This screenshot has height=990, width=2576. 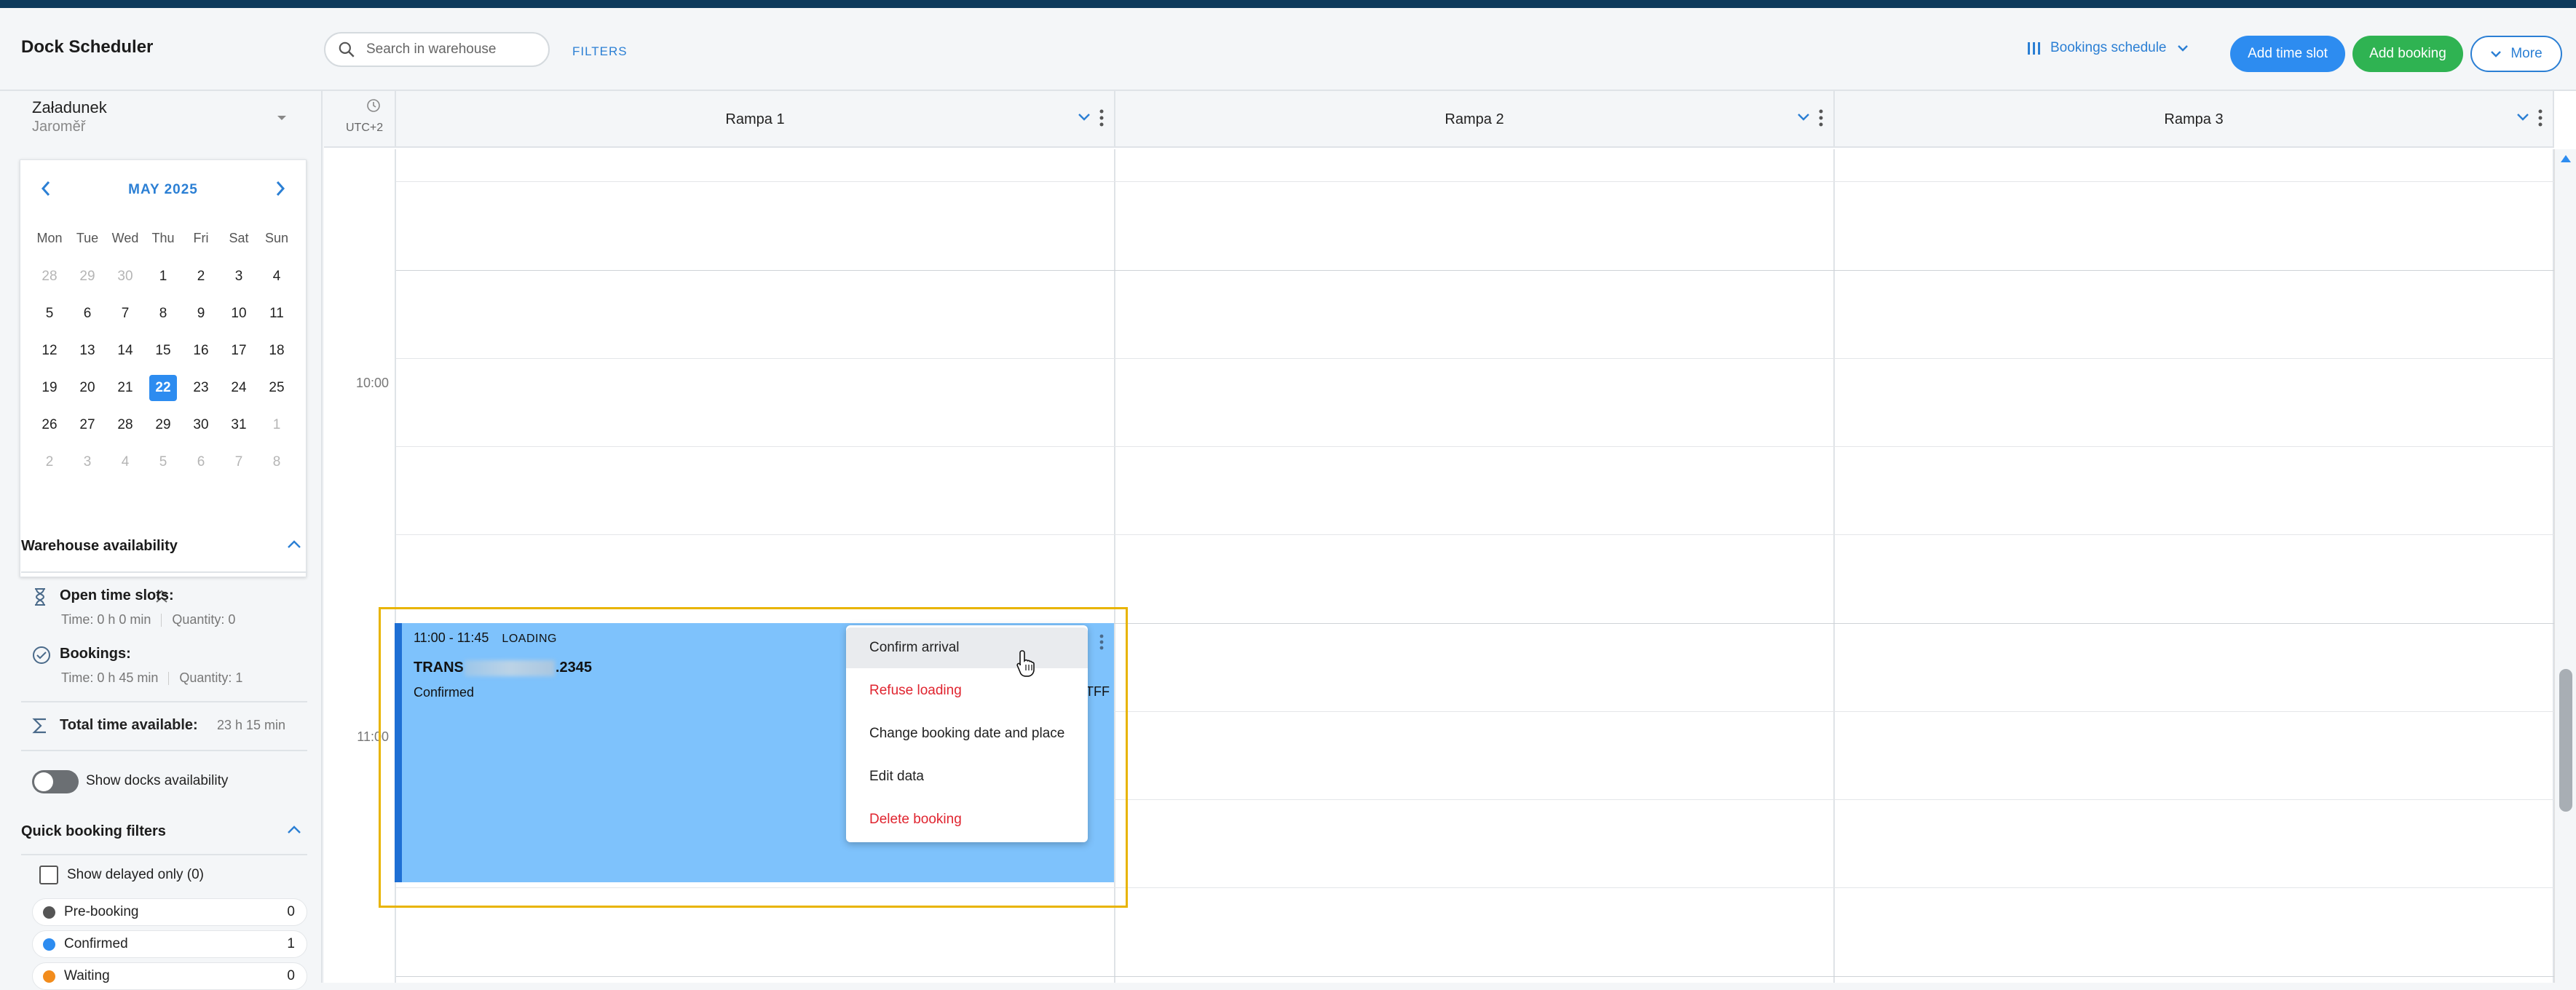 I want to click on menu-item-refuse-loading: Refuse loading, so click(x=967, y=690).